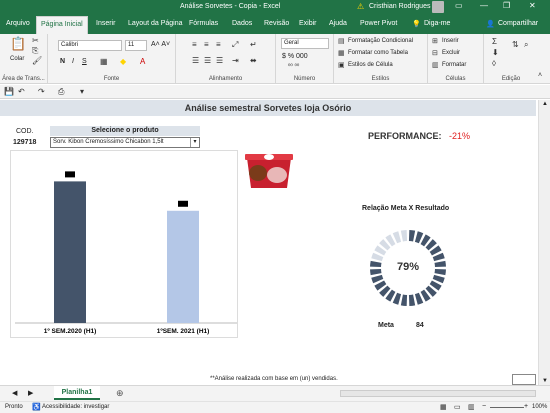  Describe the element at coordinates (338, 23) in the screenshot. I see `tab-ajuda: Ajuda` at that location.